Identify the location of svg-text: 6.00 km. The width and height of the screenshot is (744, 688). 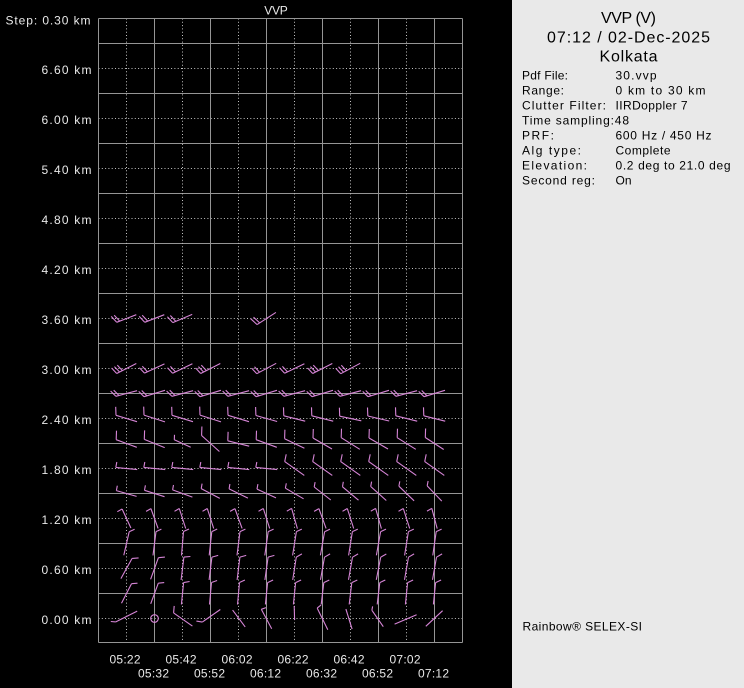
(67, 120).